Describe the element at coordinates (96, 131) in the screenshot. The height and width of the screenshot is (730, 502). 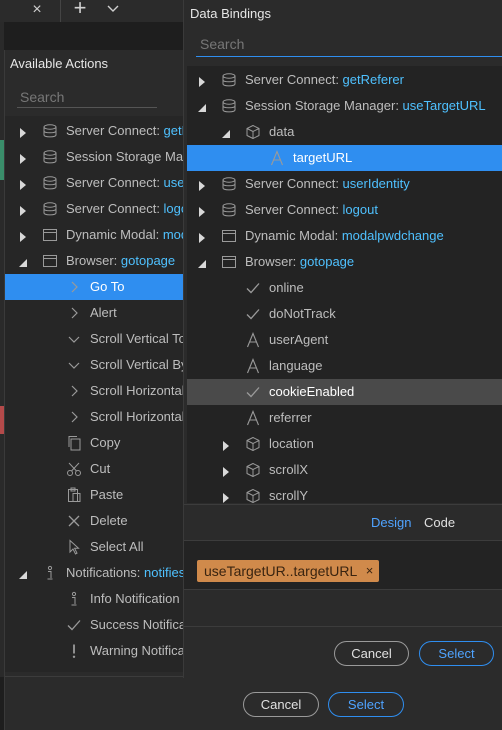
I see `tree-item-server-connect-getr: Server Connect: getR` at that location.